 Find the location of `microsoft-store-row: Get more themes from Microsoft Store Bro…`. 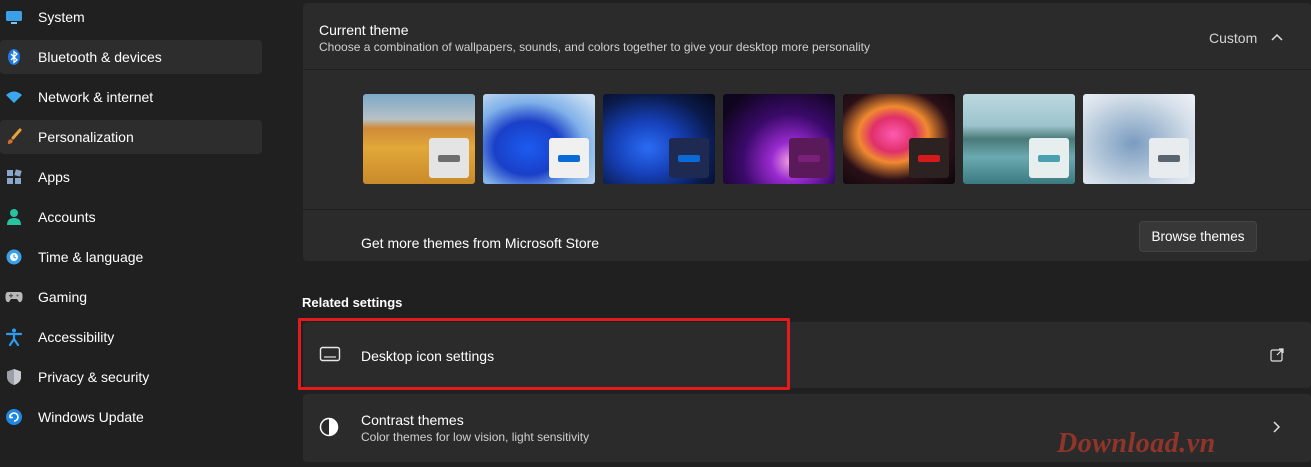

microsoft-store-row: Get more themes from Microsoft Store Bro… is located at coordinates (807, 236).